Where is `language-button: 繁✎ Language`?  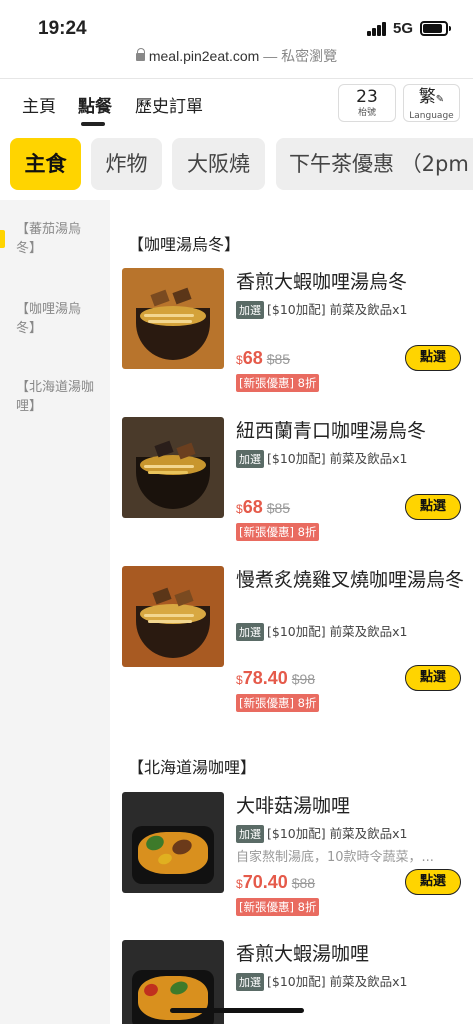
language-button: 繁✎ Language is located at coordinates (431, 103).